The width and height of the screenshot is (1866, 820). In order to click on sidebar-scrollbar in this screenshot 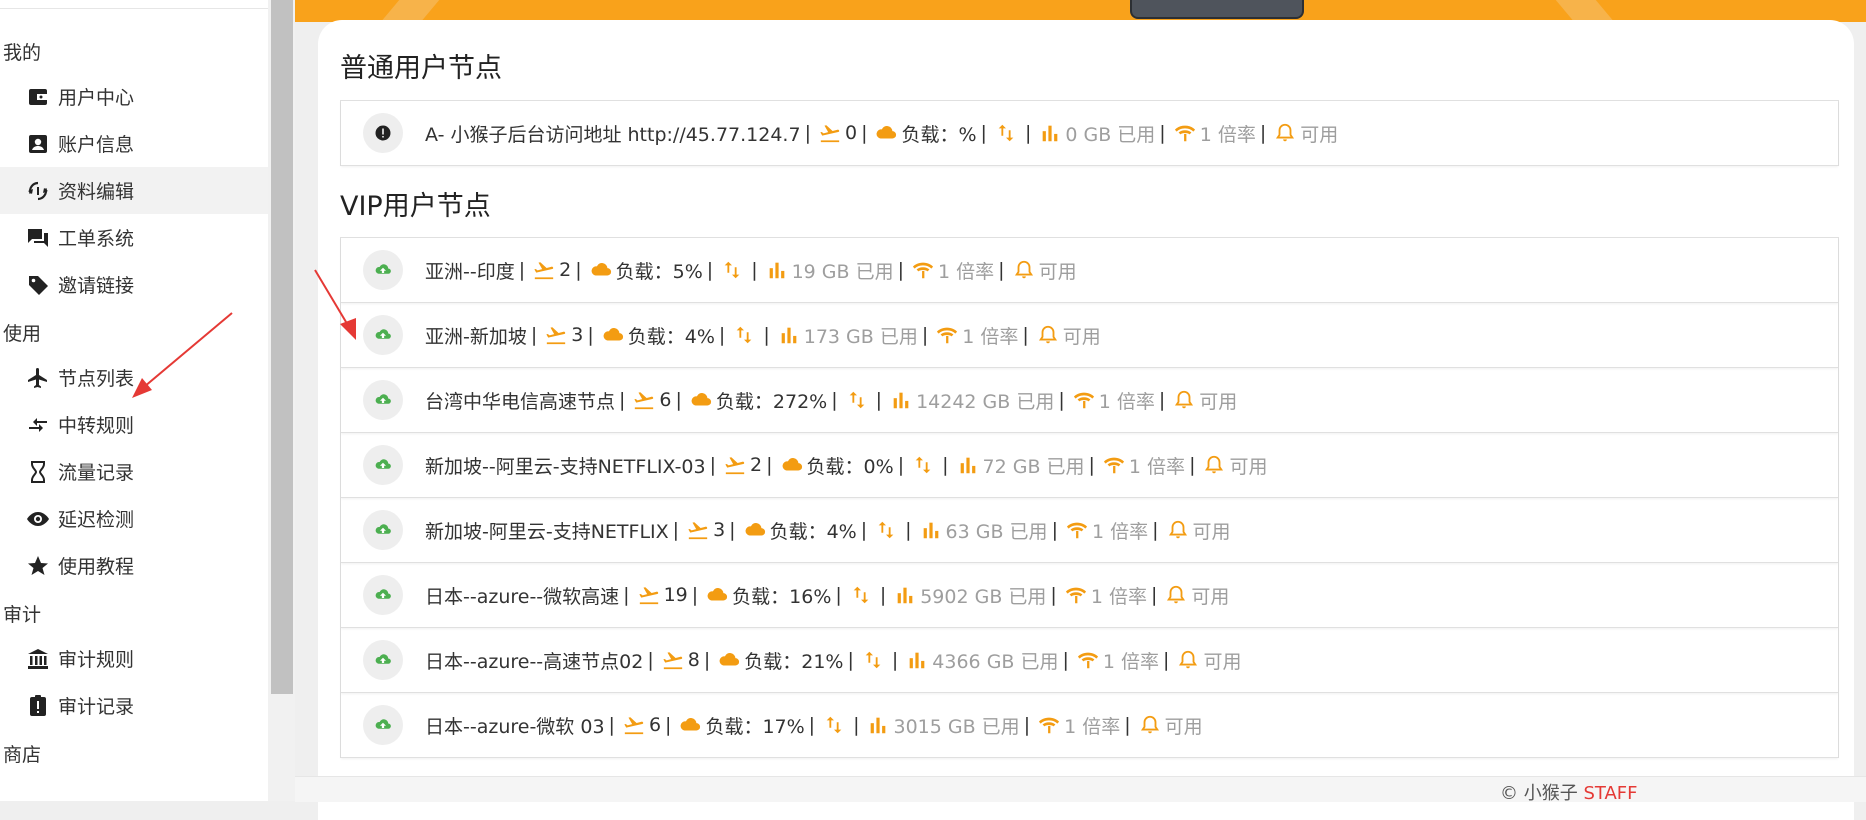, I will do `click(281, 400)`.